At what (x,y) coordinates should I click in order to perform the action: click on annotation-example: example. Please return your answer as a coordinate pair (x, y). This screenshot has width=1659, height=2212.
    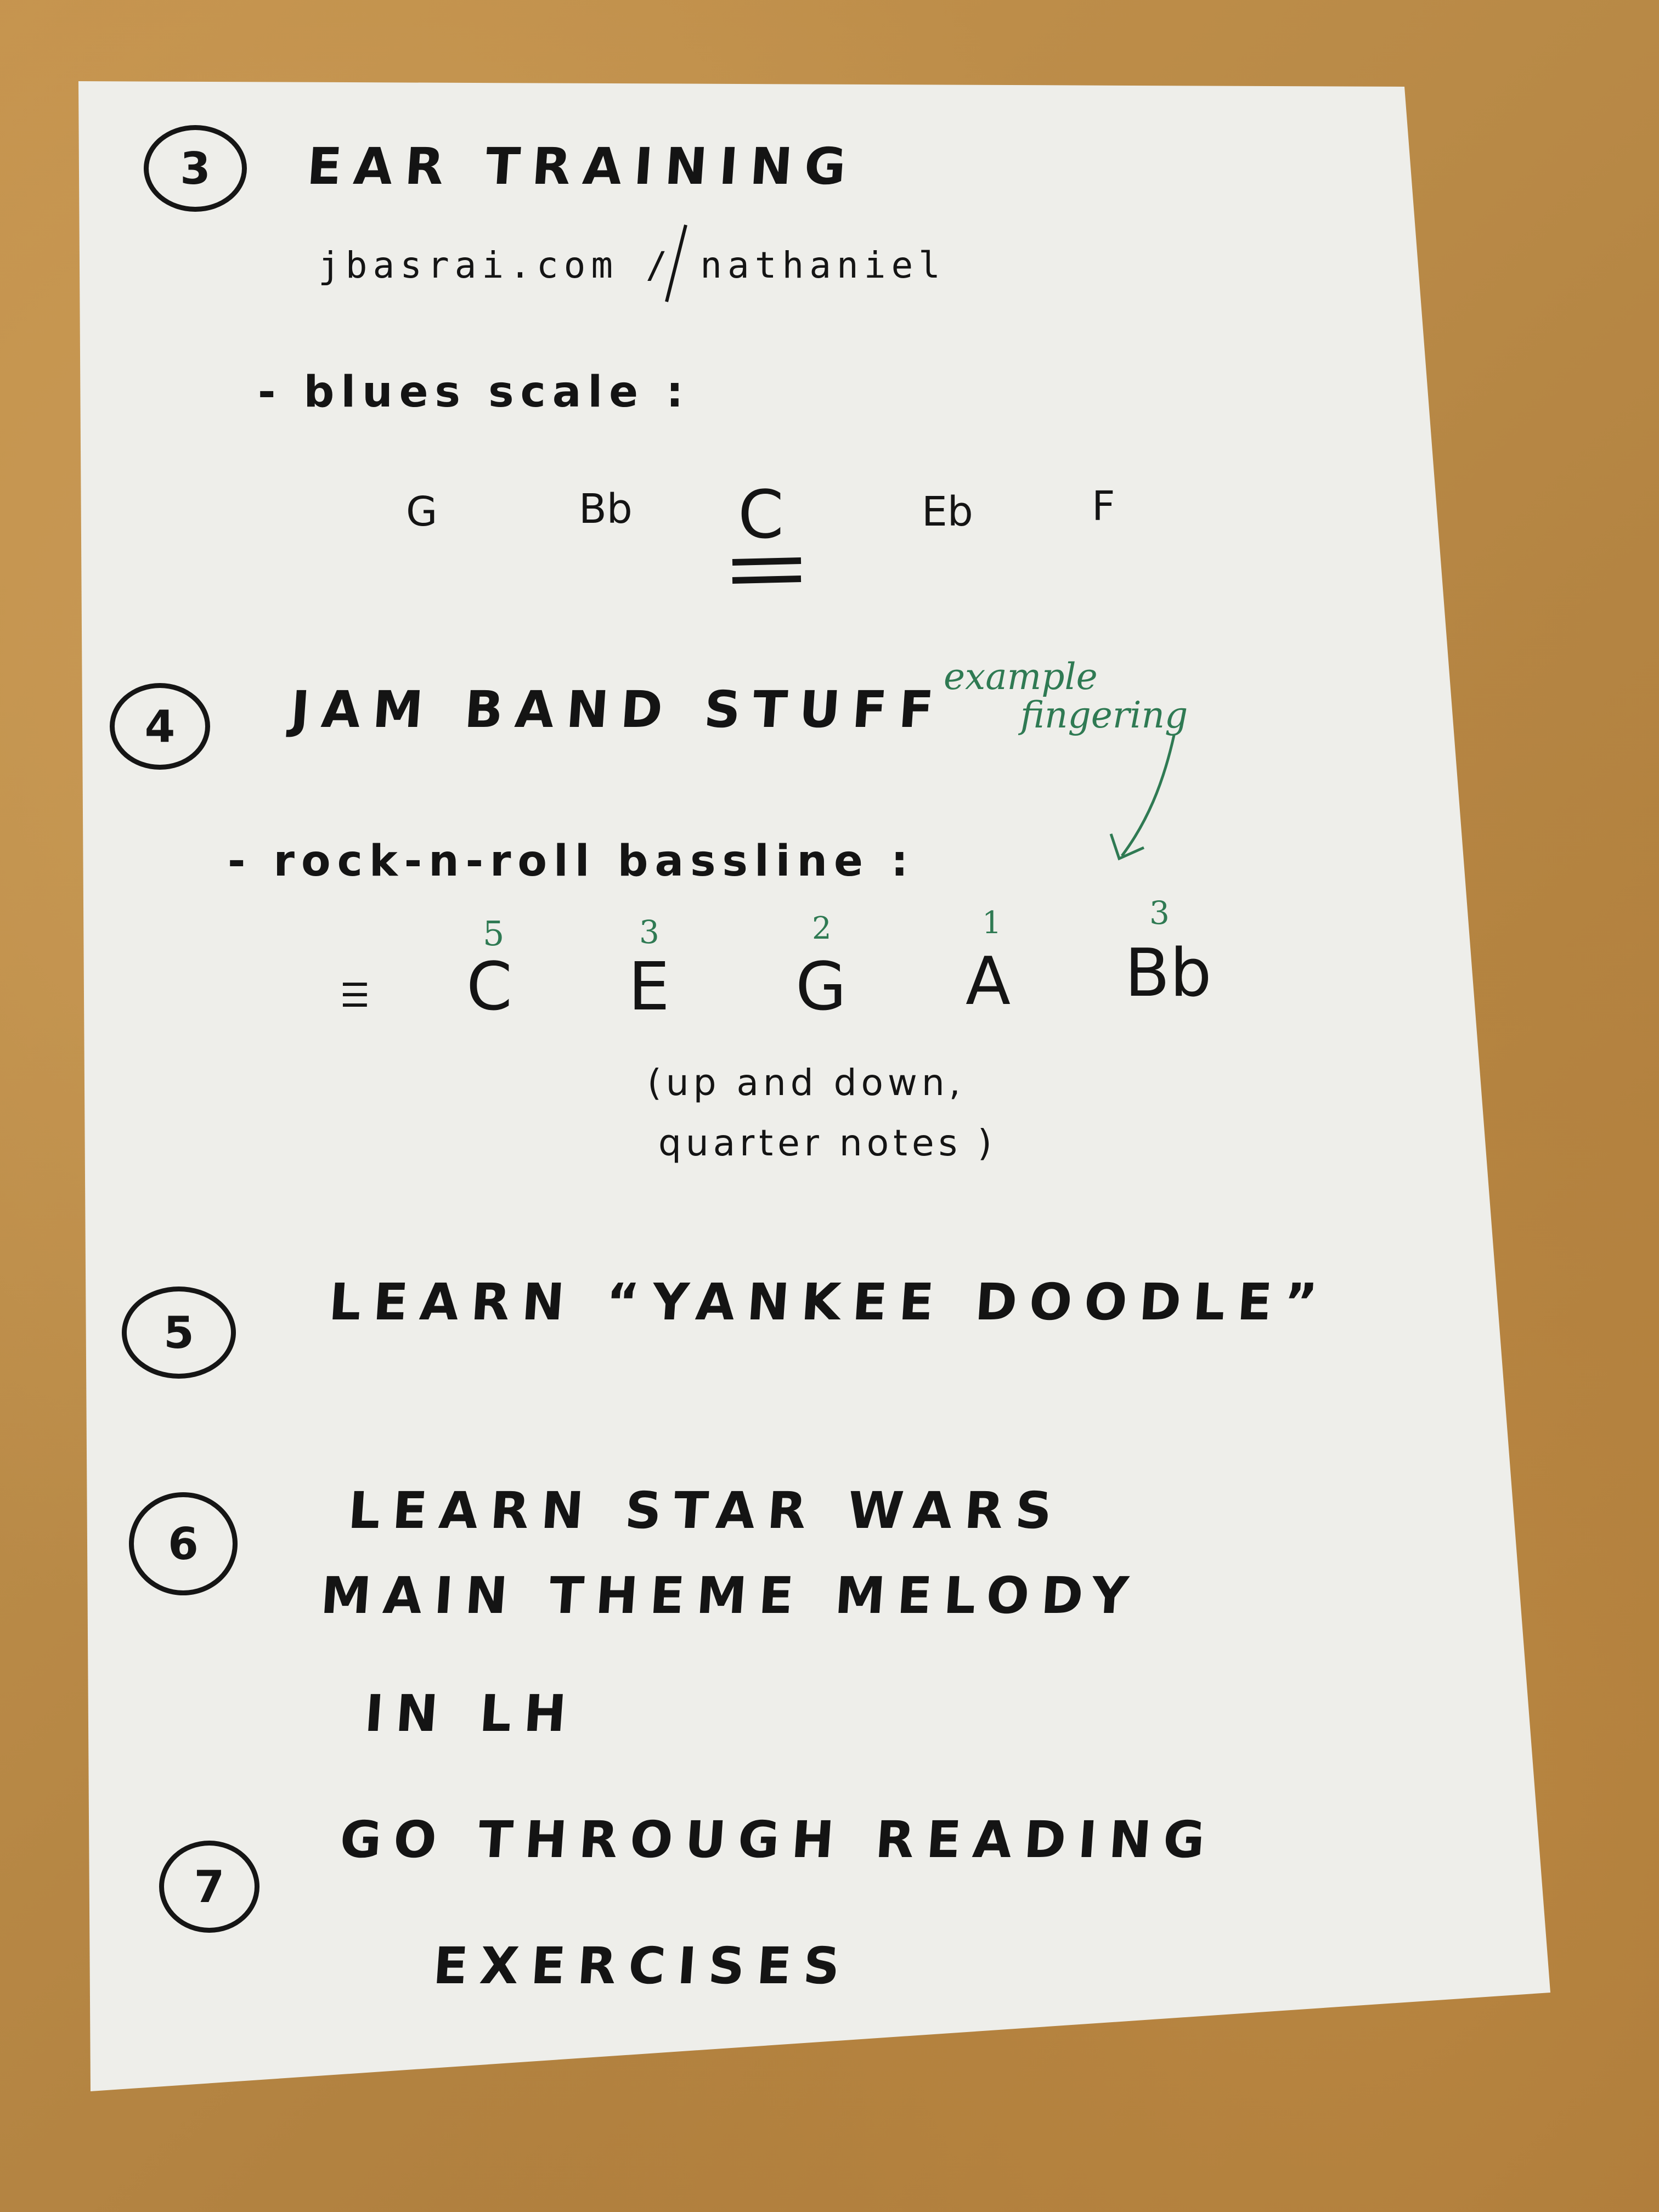
    Looking at the image, I should click on (1021, 677).